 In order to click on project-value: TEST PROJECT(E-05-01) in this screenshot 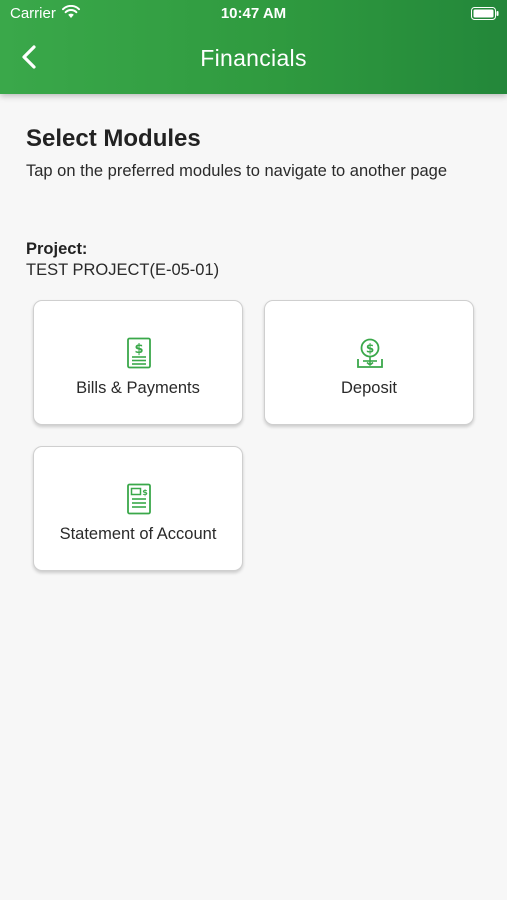, I will do `click(123, 270)`.